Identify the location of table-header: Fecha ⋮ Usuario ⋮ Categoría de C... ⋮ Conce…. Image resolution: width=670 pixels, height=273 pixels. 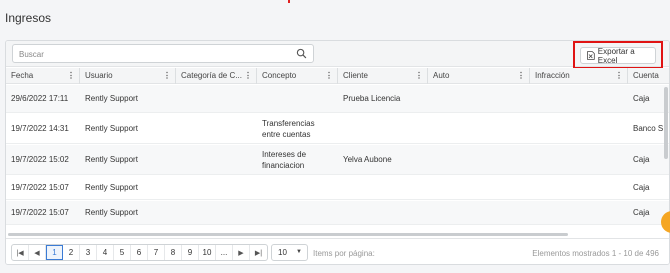
(337, 76).